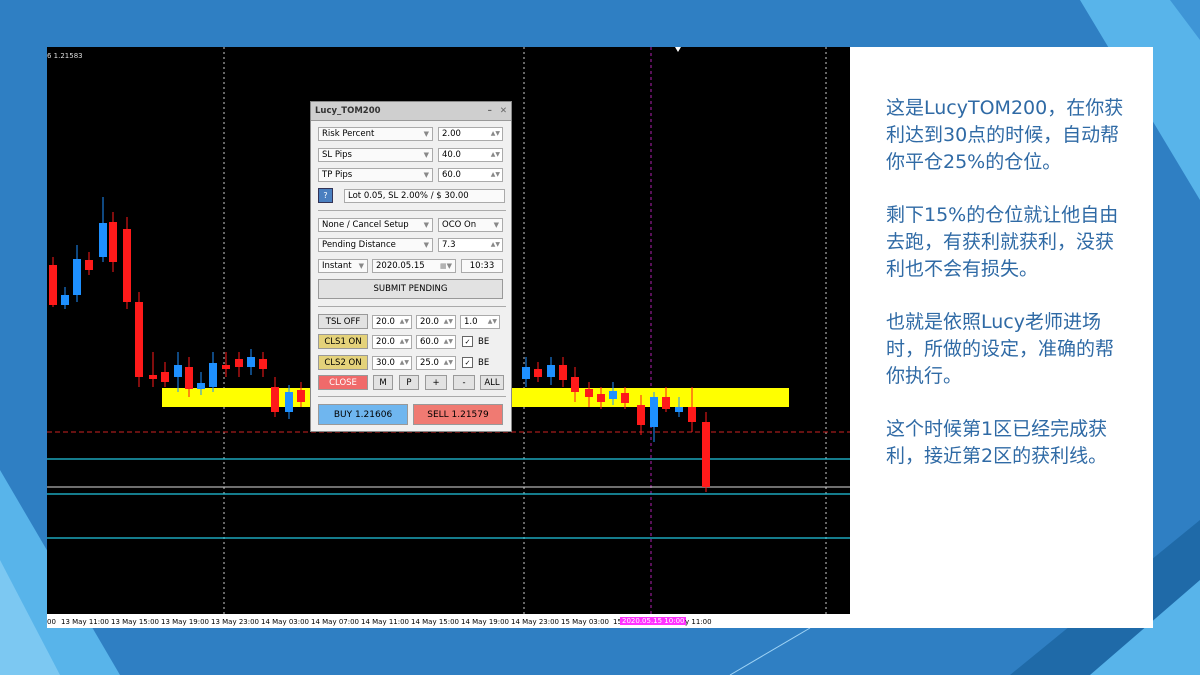  What do you see at coordinates (470, 225) in the screenshot?
I see `oco-select: OCO On ▼` at bounding box center [470, 225].